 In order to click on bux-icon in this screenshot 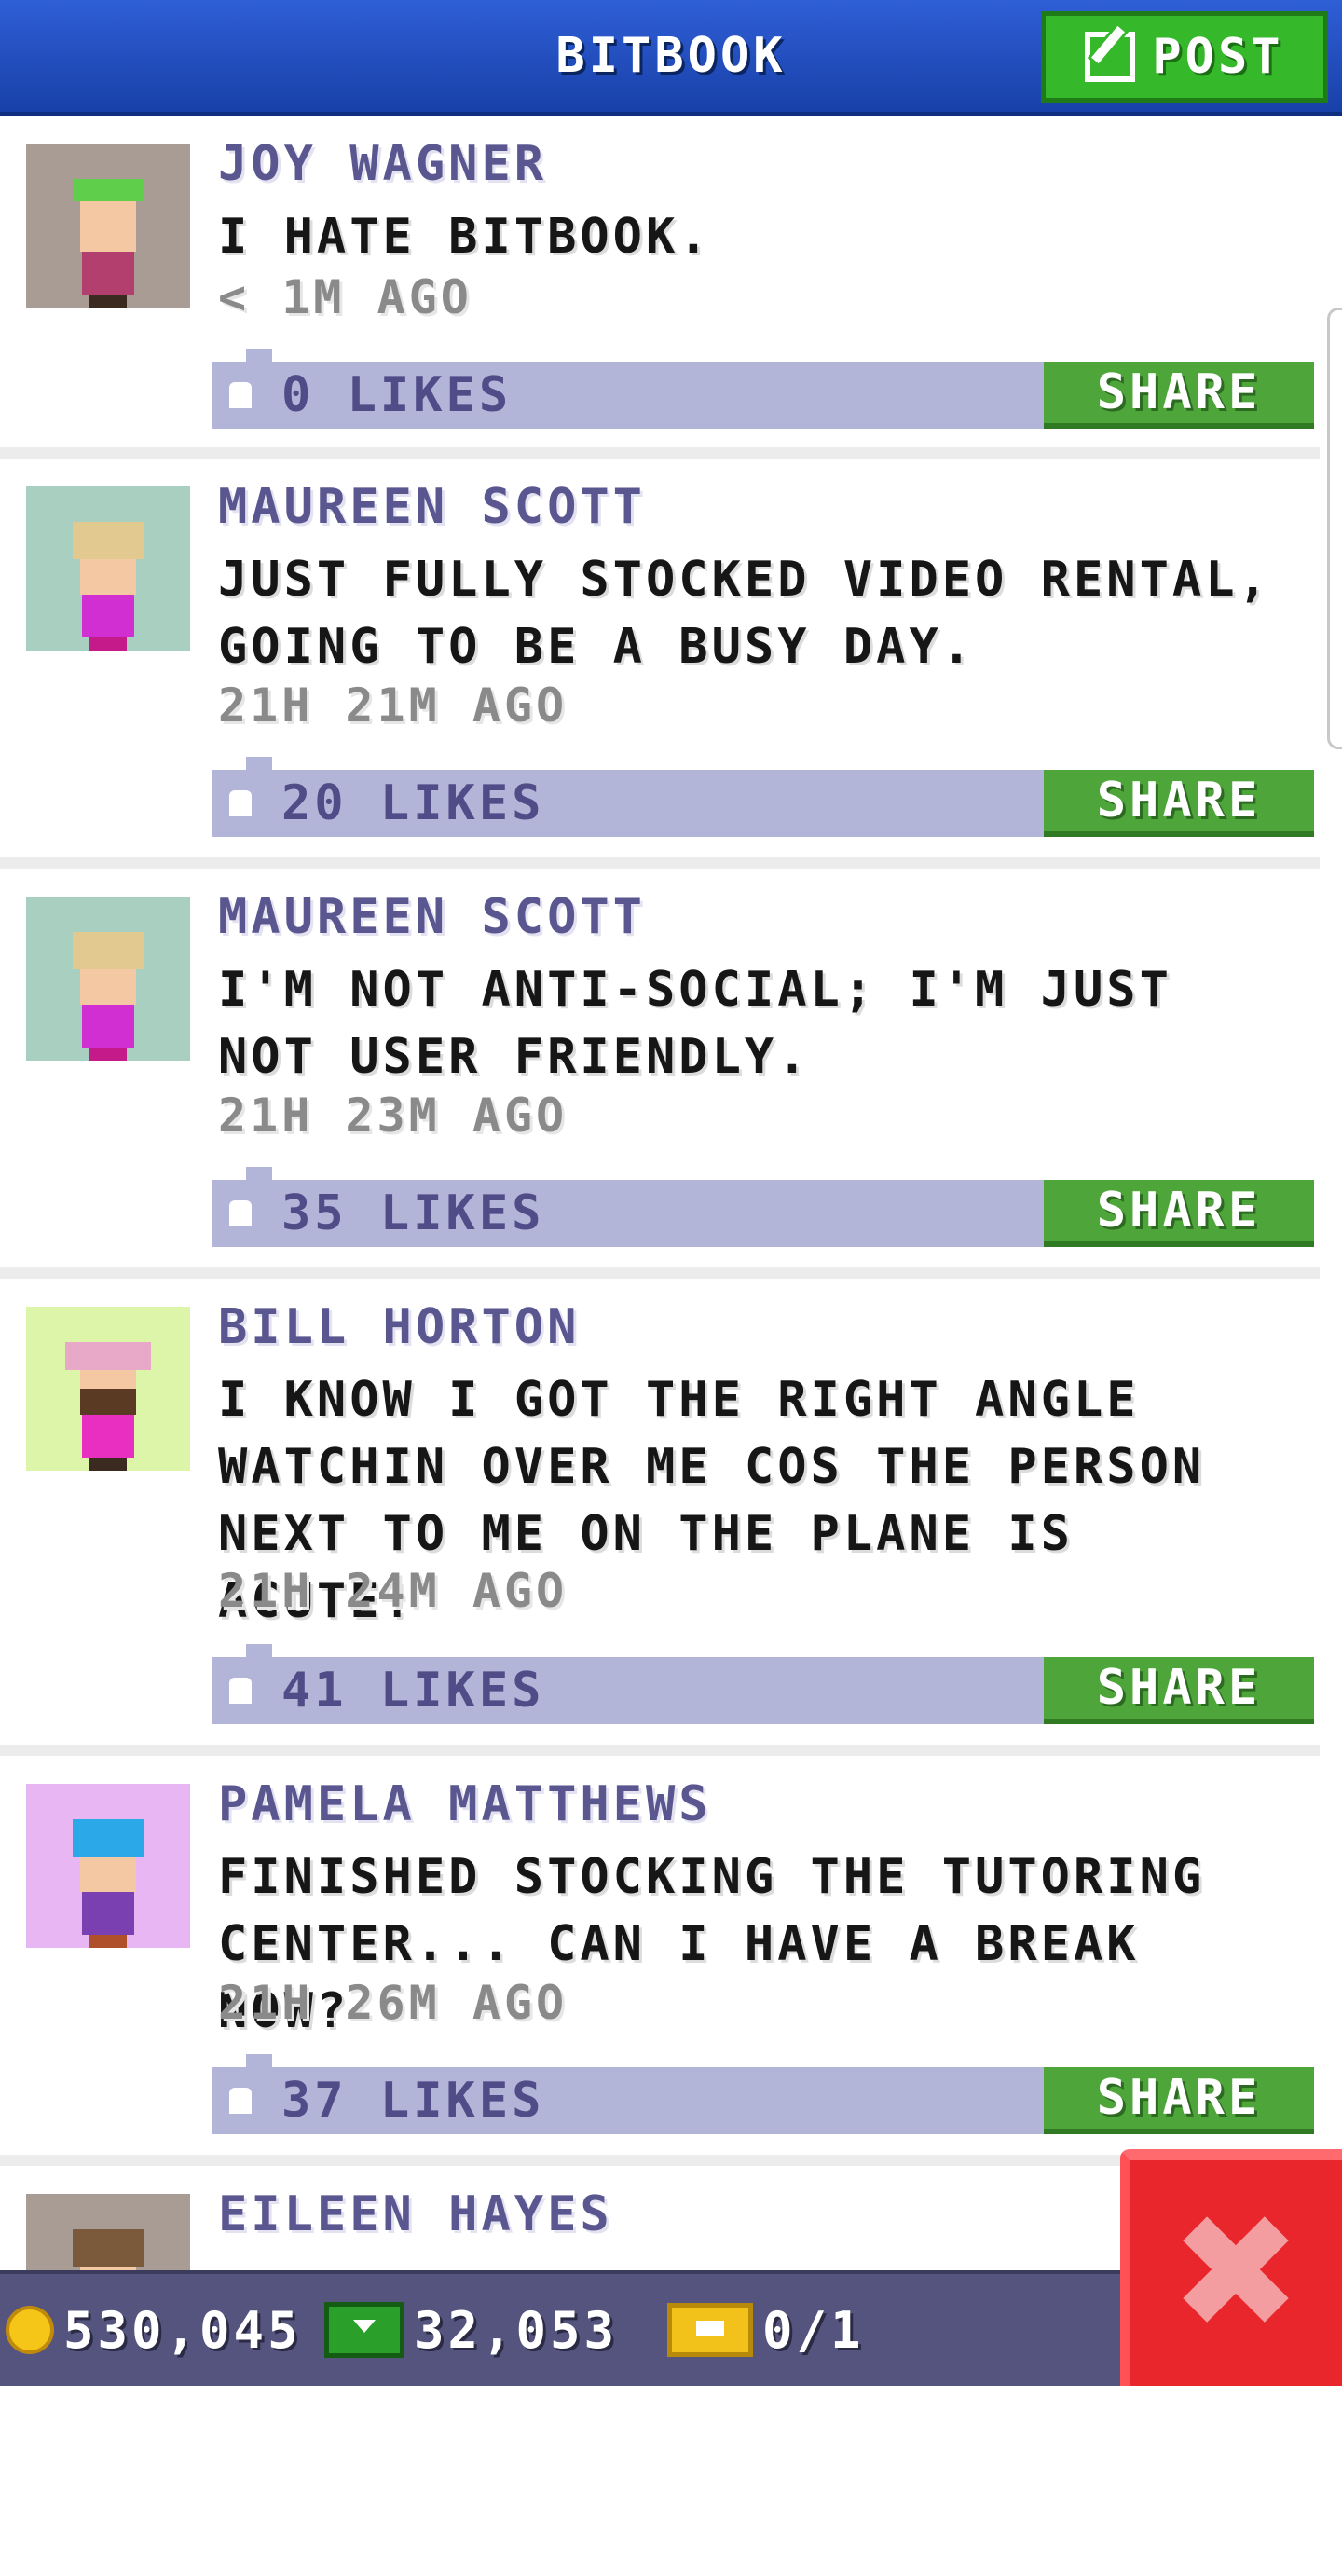, I will do `click(364, 2330)`.